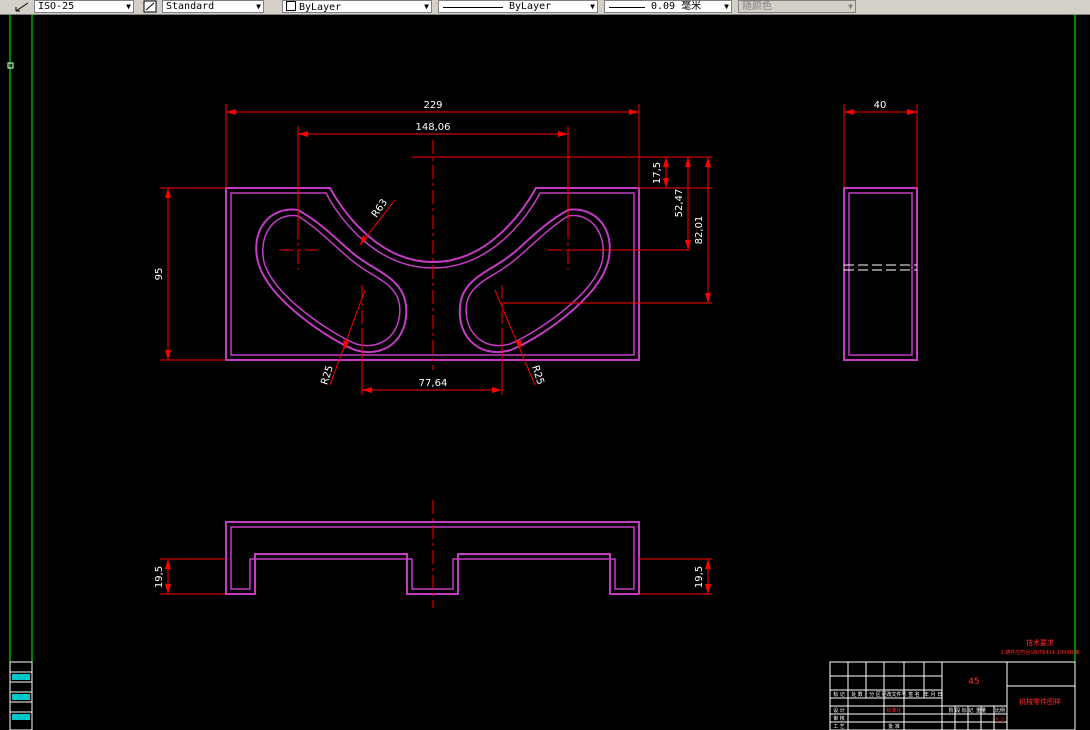  Describe the element at coordinates (433, 554) in the screenshot. I see `front-view: 19,5 19,5` at that location.